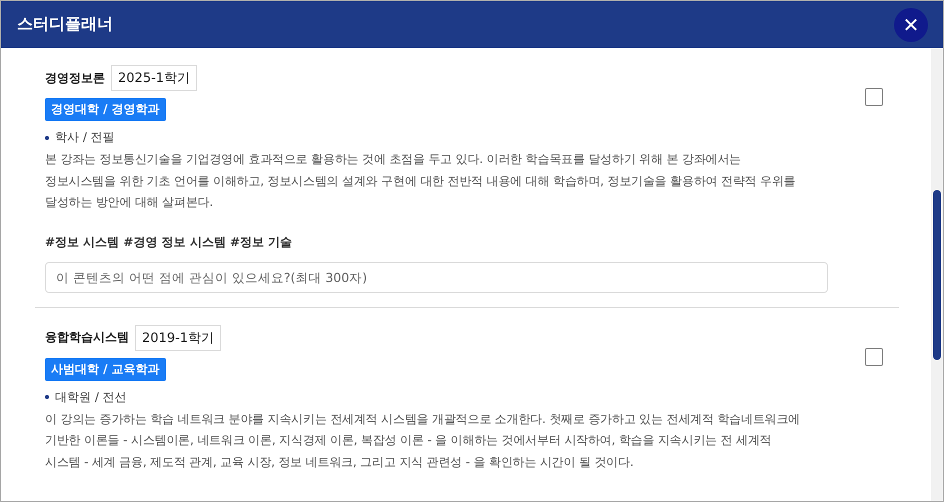  Describe the element at coordinates (105, 369) in the screenshot. I see `department-tag: 사범대학 / 교육학과` at that location.